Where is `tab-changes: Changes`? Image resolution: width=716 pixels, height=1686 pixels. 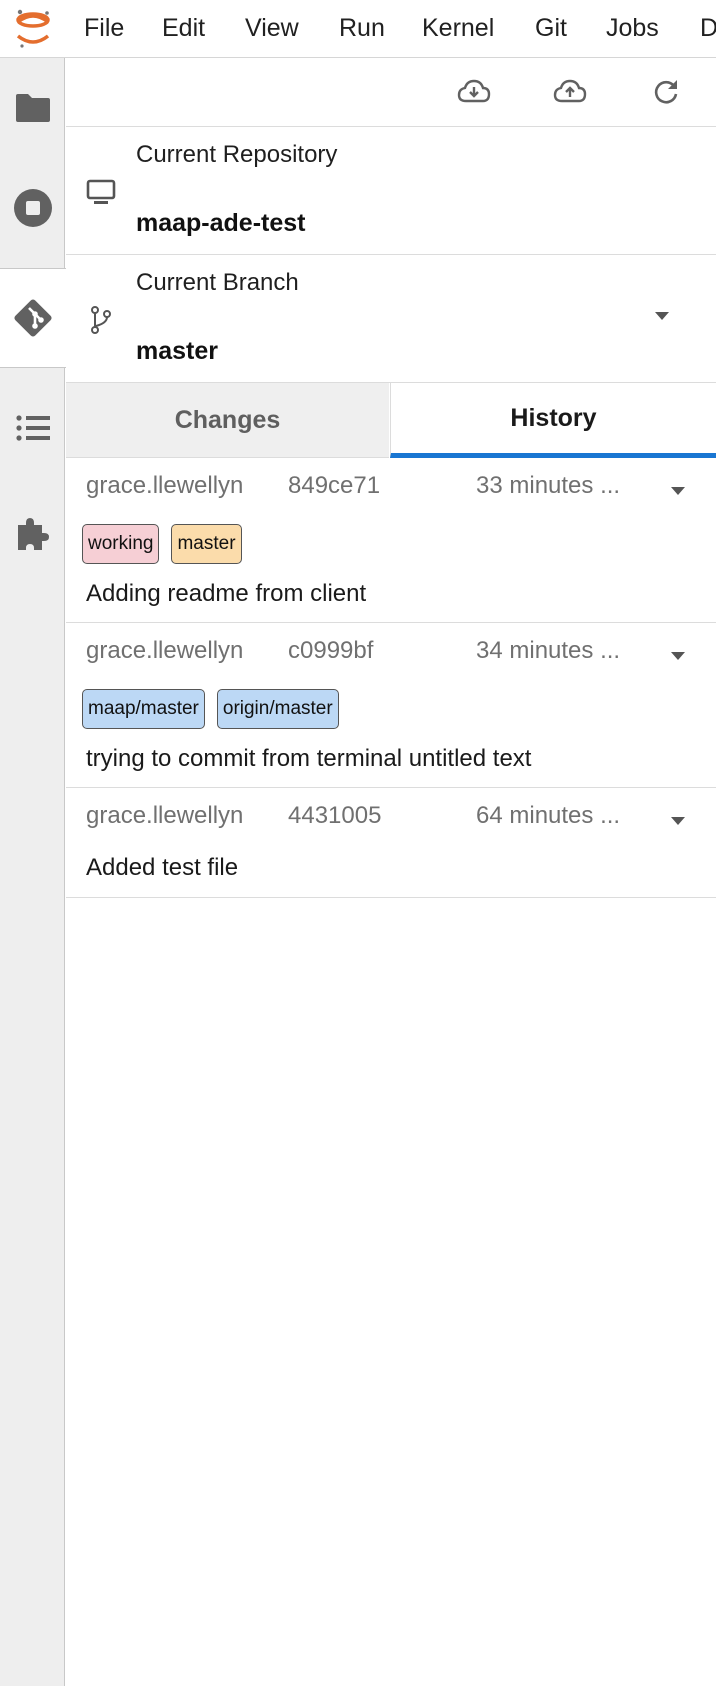
tab-changes: Changes is located at coordinates (227, 420).